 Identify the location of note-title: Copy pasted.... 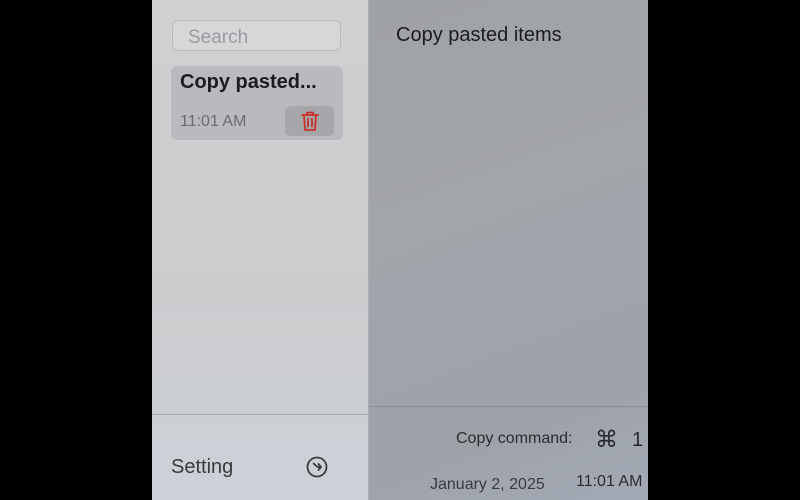
(248, 82).